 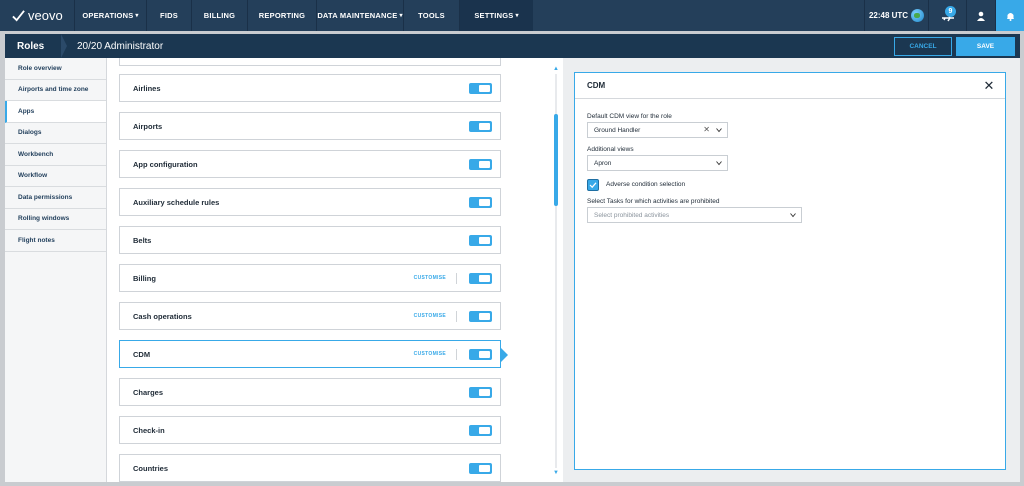 What do you see at coordinates (359, 15) in the screenshot?
I see `nav-data-maintenance: DATA MAINTENANCE ▾` at bounding box center [359, 15].